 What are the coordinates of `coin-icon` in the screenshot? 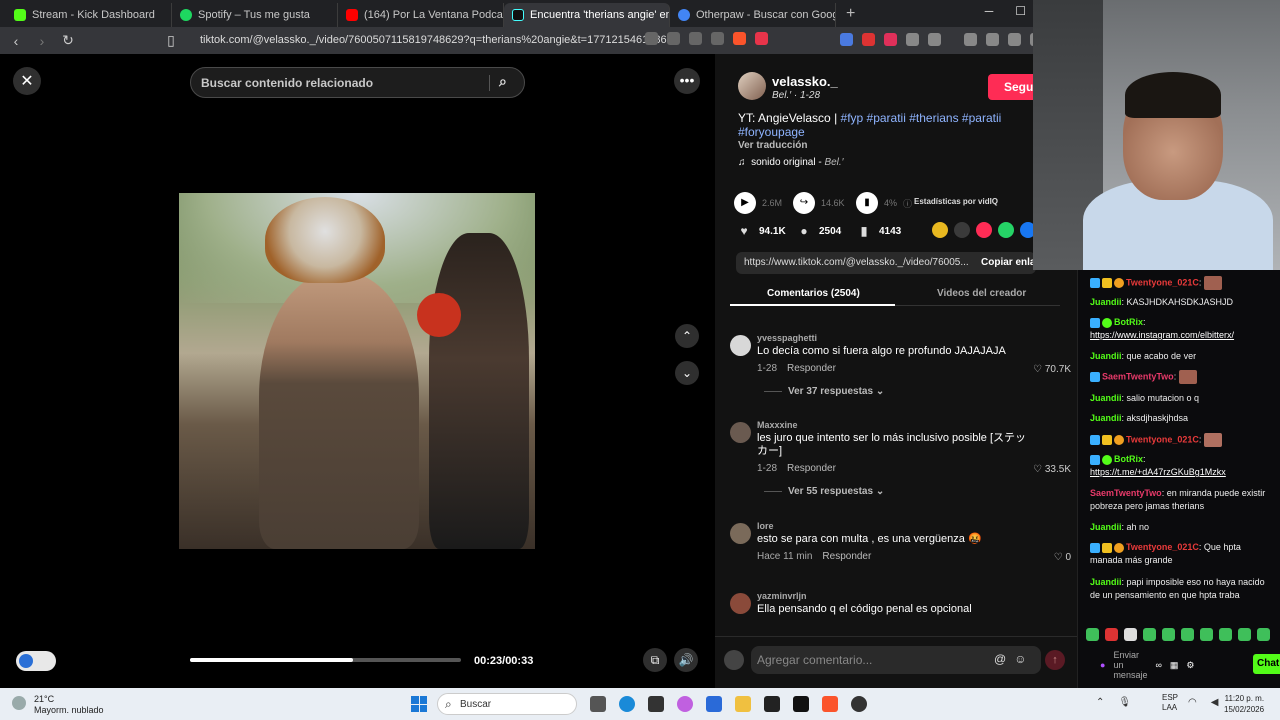 It's located at (940, 230).